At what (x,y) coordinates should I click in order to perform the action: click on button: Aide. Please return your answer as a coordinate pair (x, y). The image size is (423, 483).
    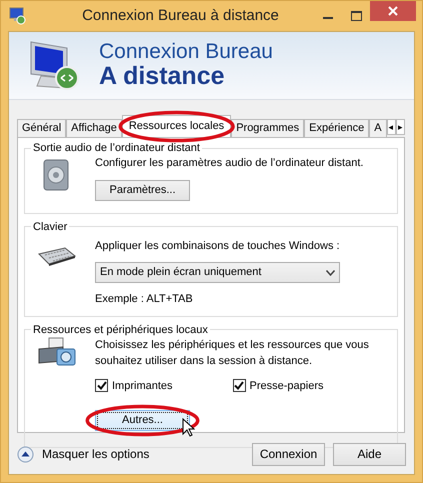
    Looking at the image, I should click on (369, 454).